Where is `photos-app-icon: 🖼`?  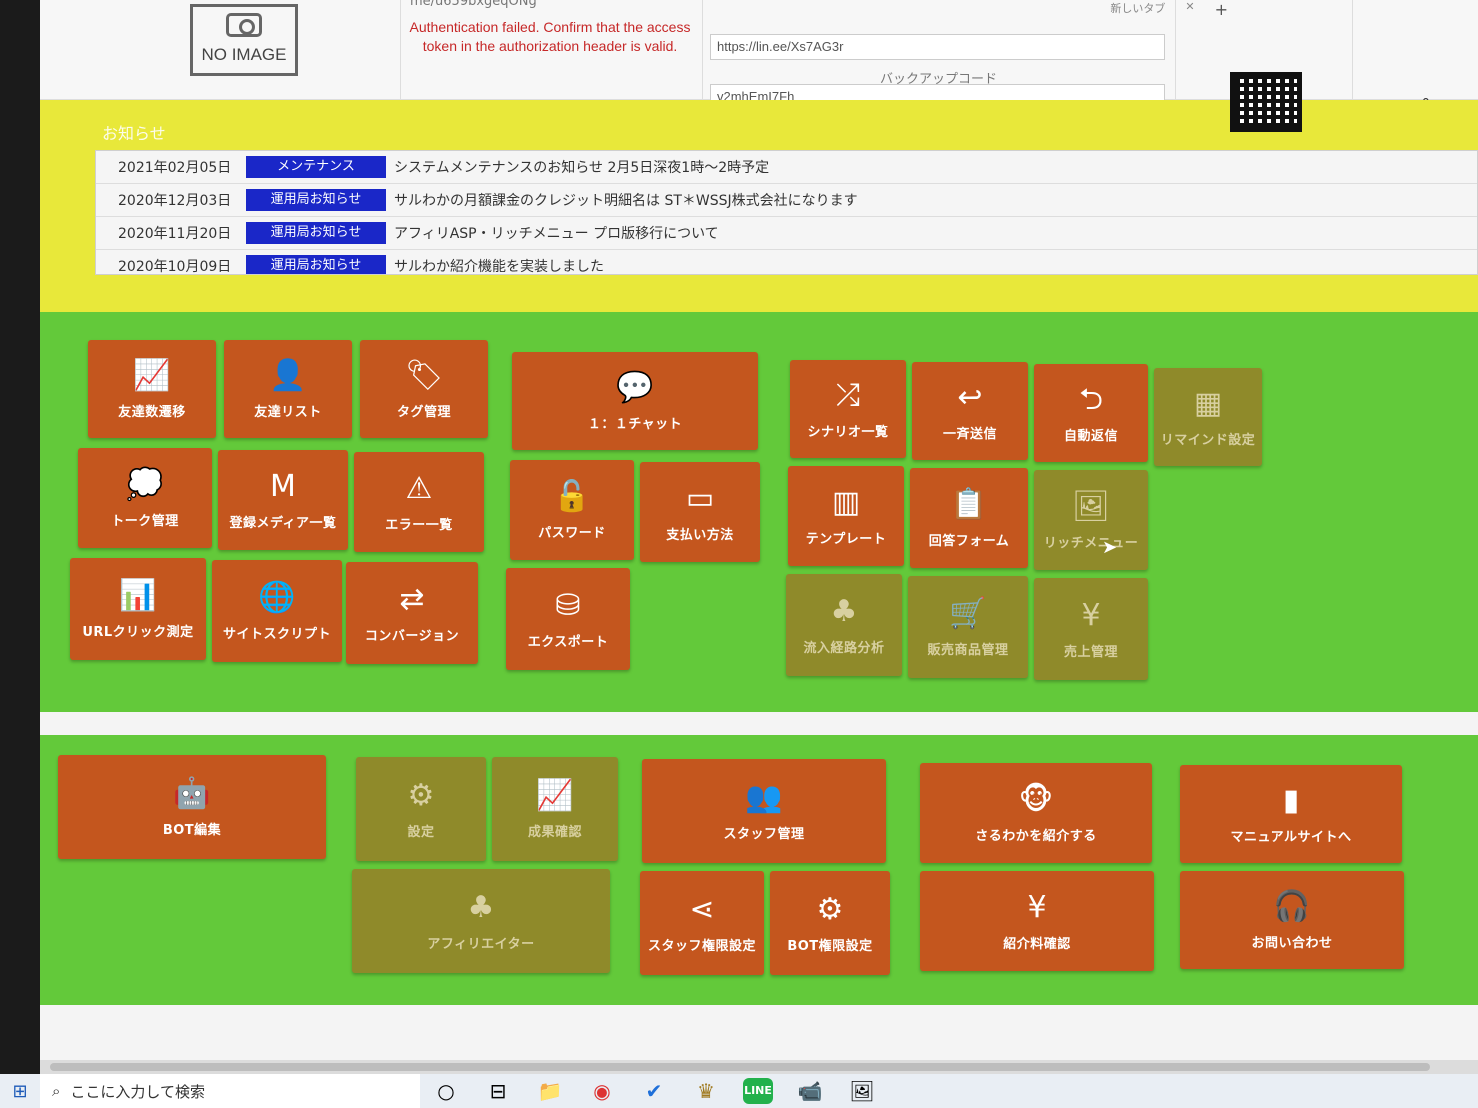
photos-app-icon: 🖼 is located at coordinates (862, 1091).